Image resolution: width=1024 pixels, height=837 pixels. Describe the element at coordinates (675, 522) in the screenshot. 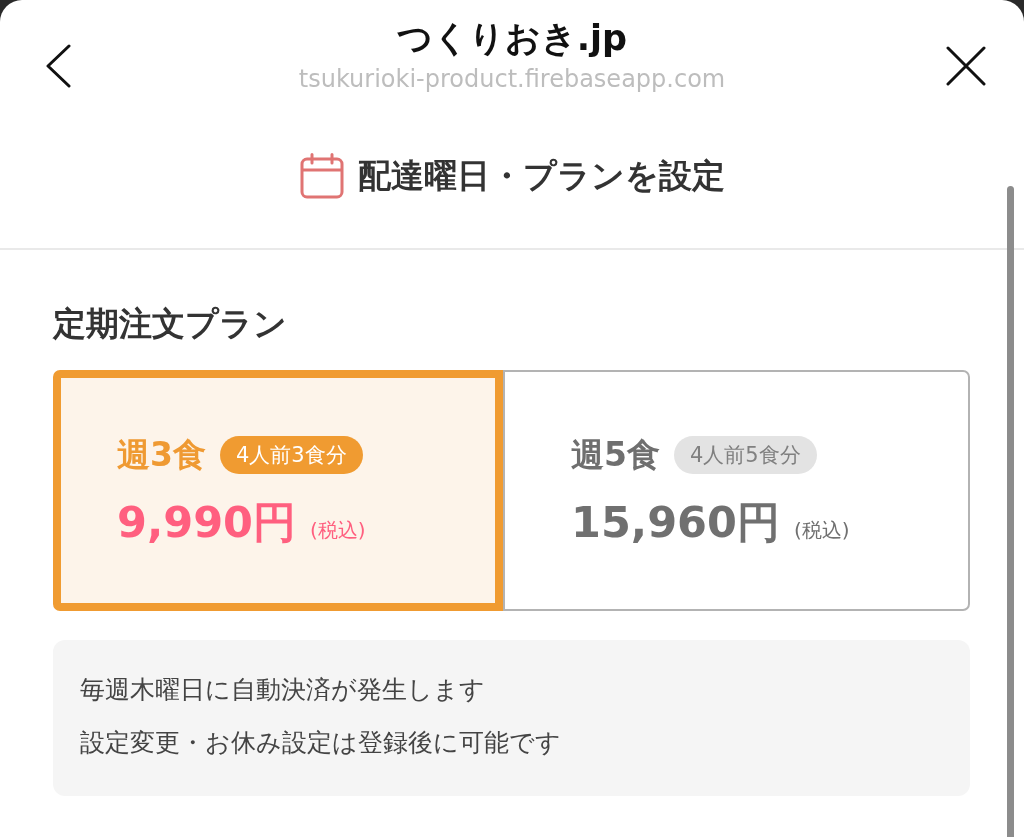

I see `plan-price: 15,960円` at that location.